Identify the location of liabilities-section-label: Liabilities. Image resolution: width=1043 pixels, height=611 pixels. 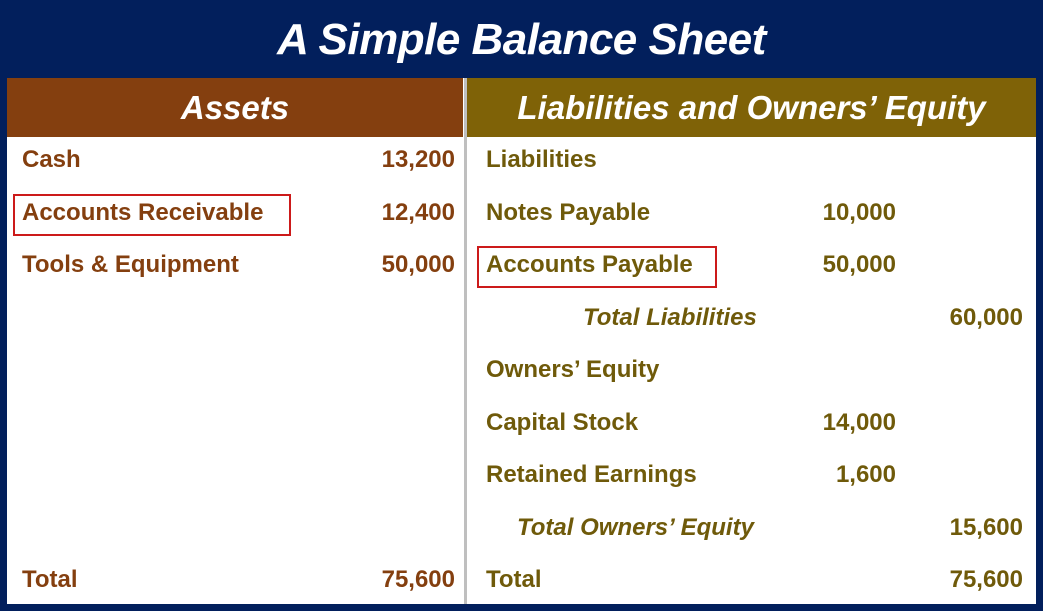
(541, 159).